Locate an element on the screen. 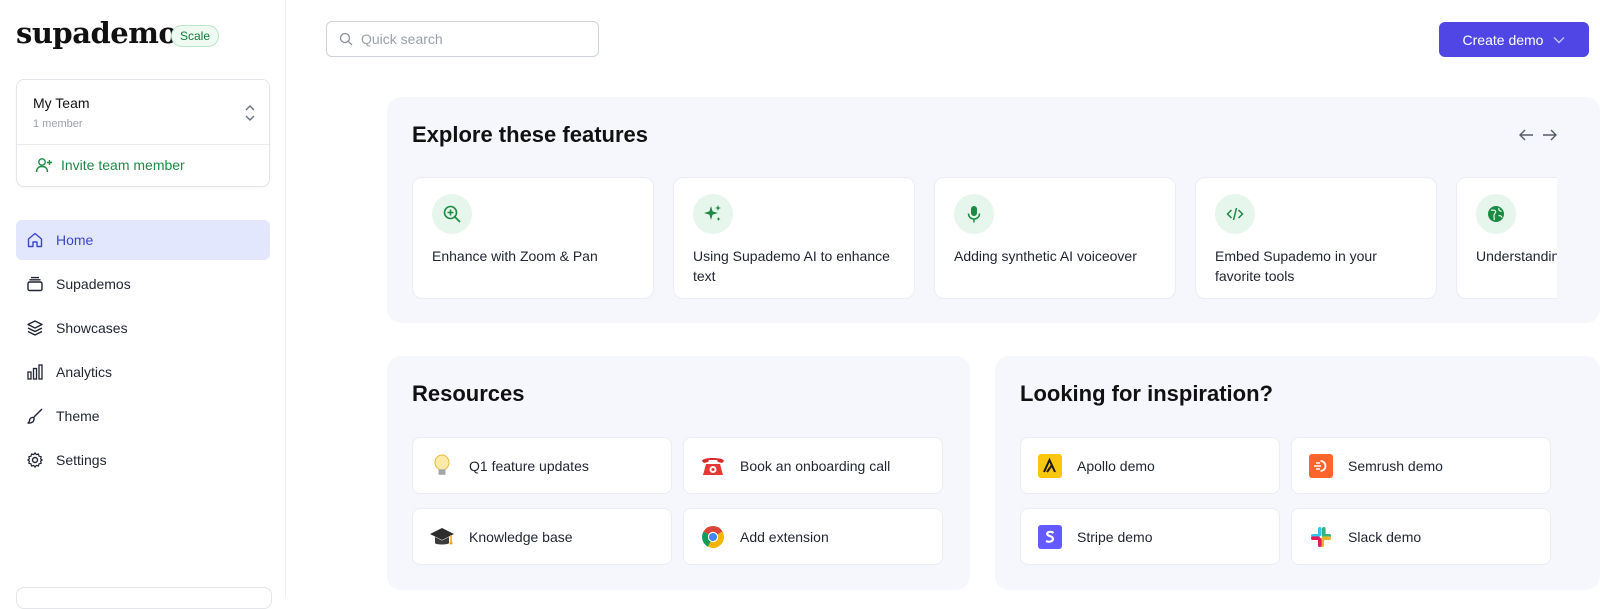 Image resolution: width=1600 pixels, height=609 pixels. resource-q1-feature-updates: Q1 feature updates is located at coordinates (542, 465).